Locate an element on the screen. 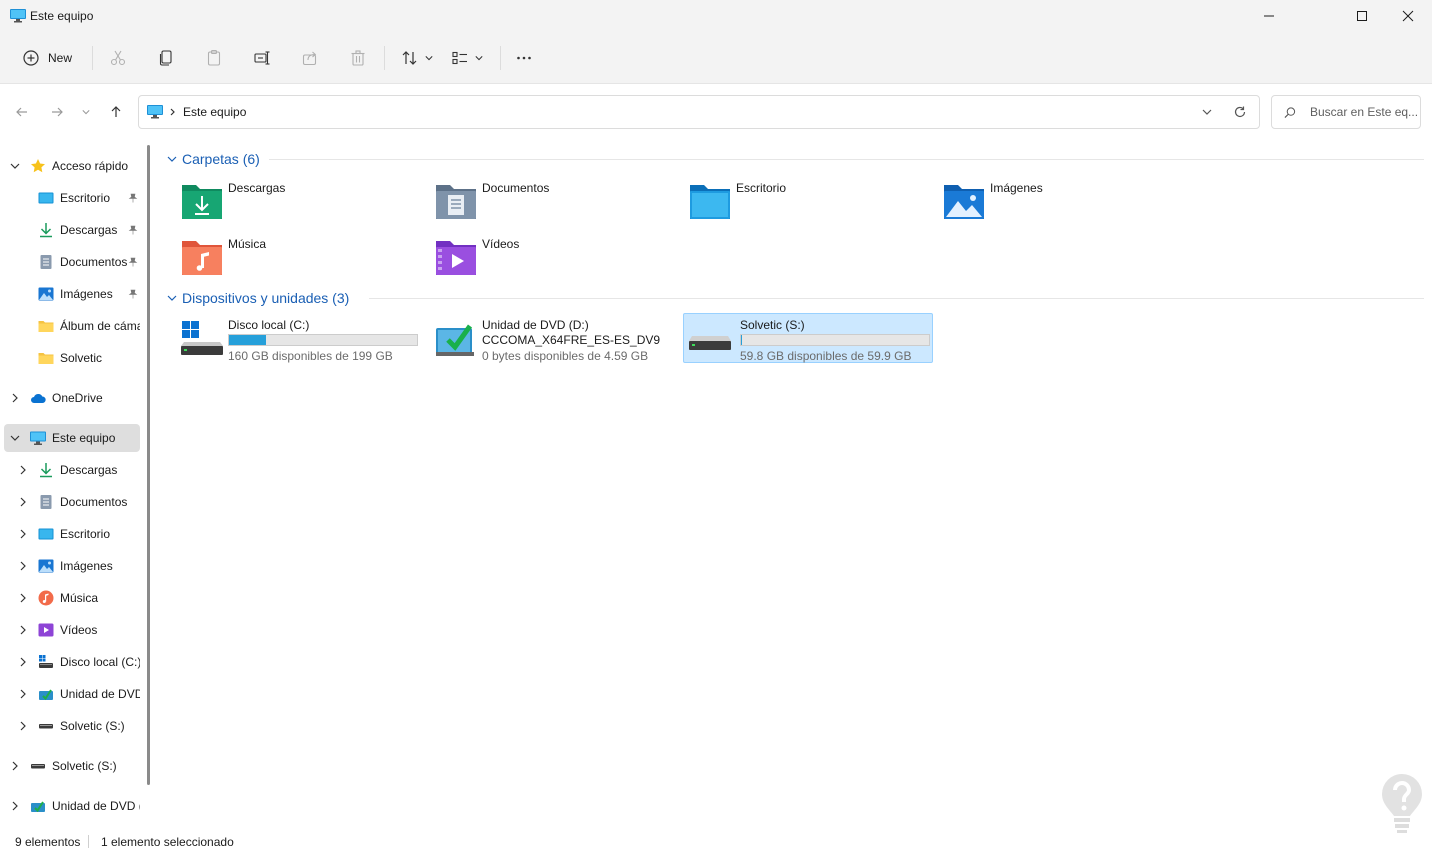  pictures-folder-icon is located at coordinates (964, 202).